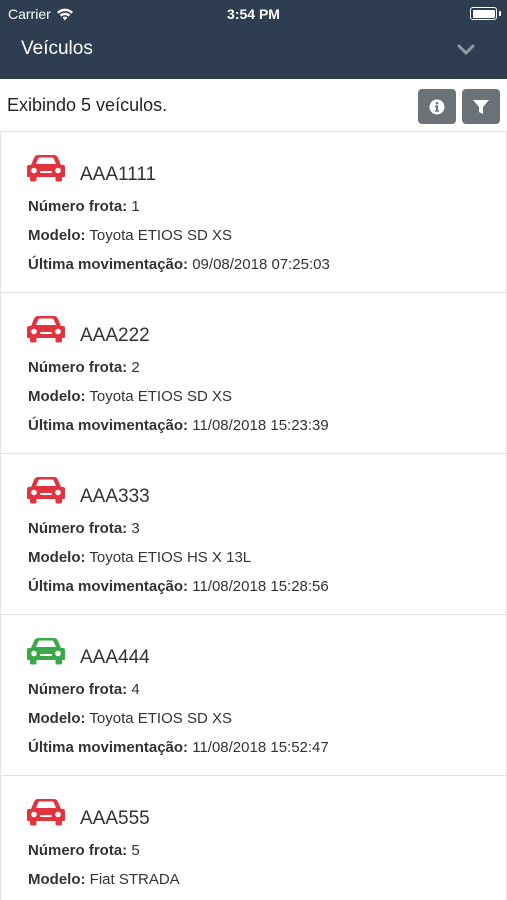 The image size is (507, 900). Describe the element at coordinates (135, 850) in the screenshot. I see `fleet-number-value: 5` at that location.